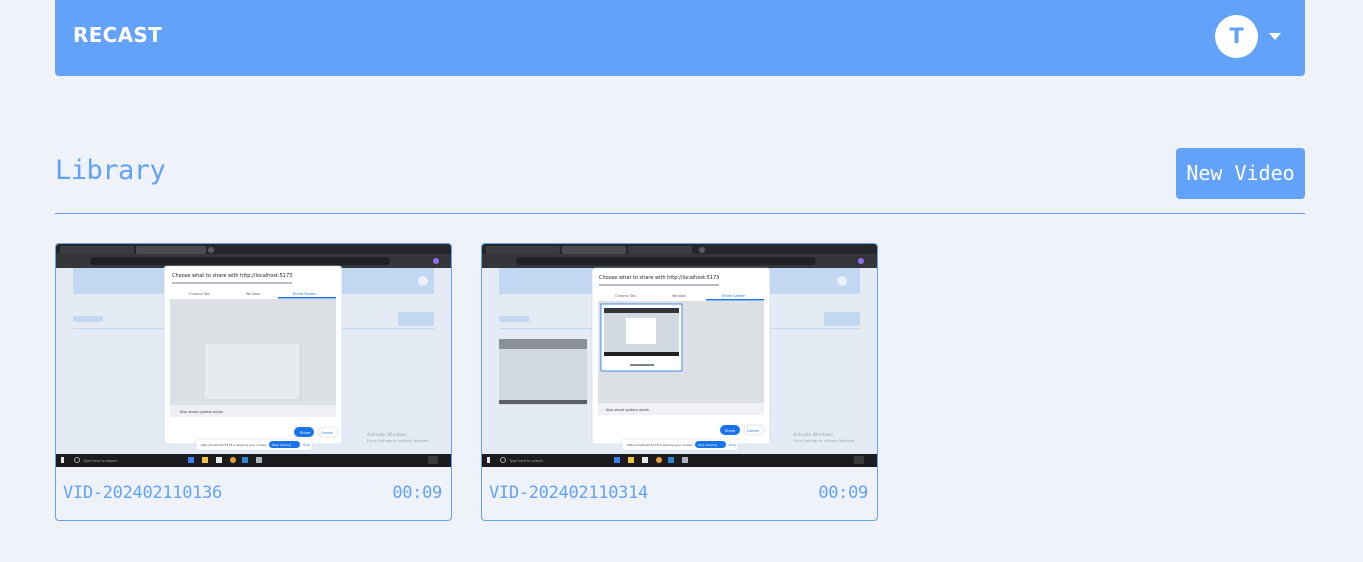 Image resolution: width=1363 pixels, height=562 pixels. I want to click on brand-logo: RECAST, so click(117, 35).